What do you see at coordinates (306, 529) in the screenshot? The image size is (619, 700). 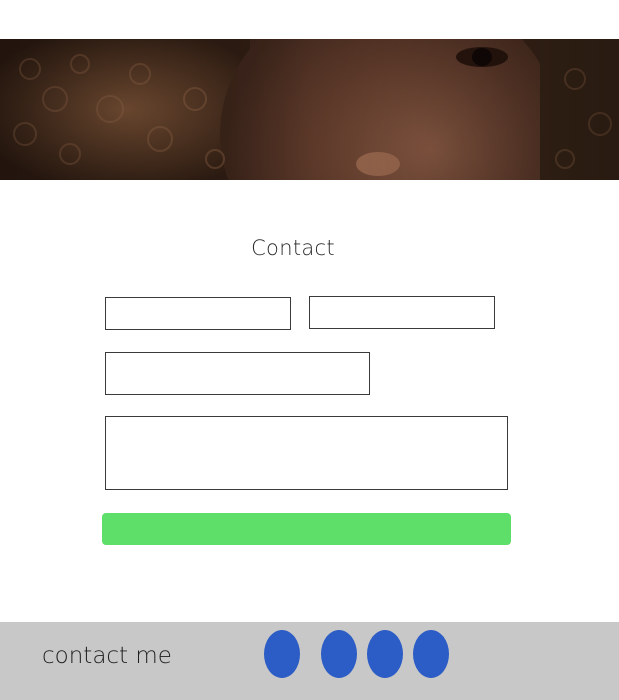 I see `submit-button` at bounding box center [306, 529].